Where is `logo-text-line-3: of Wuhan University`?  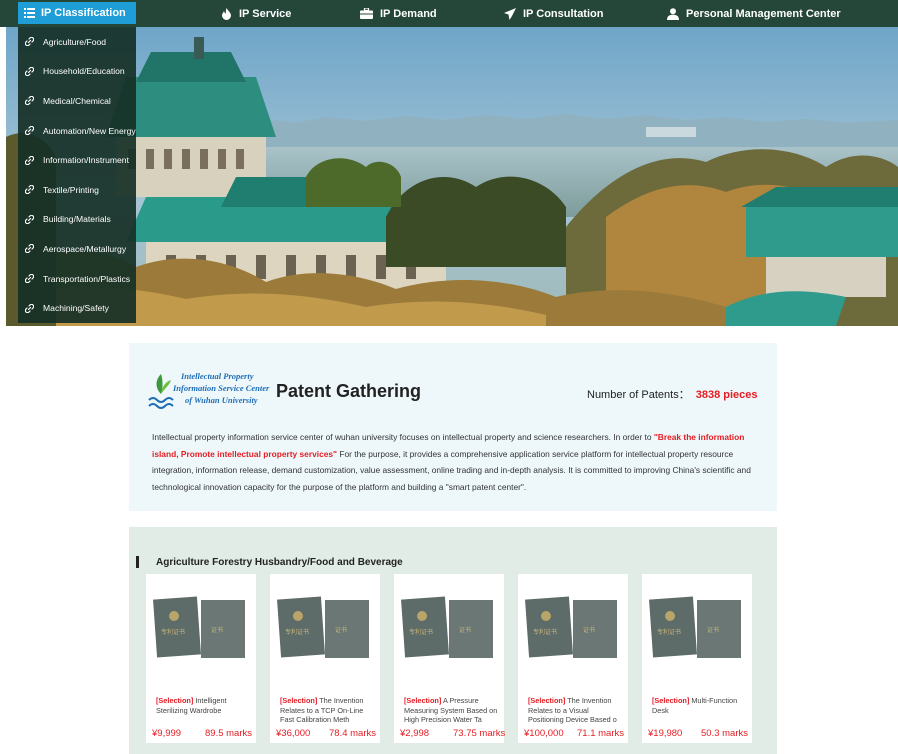 logo-text-line-3: of Wuhan University is located at coordinates (221, 400).